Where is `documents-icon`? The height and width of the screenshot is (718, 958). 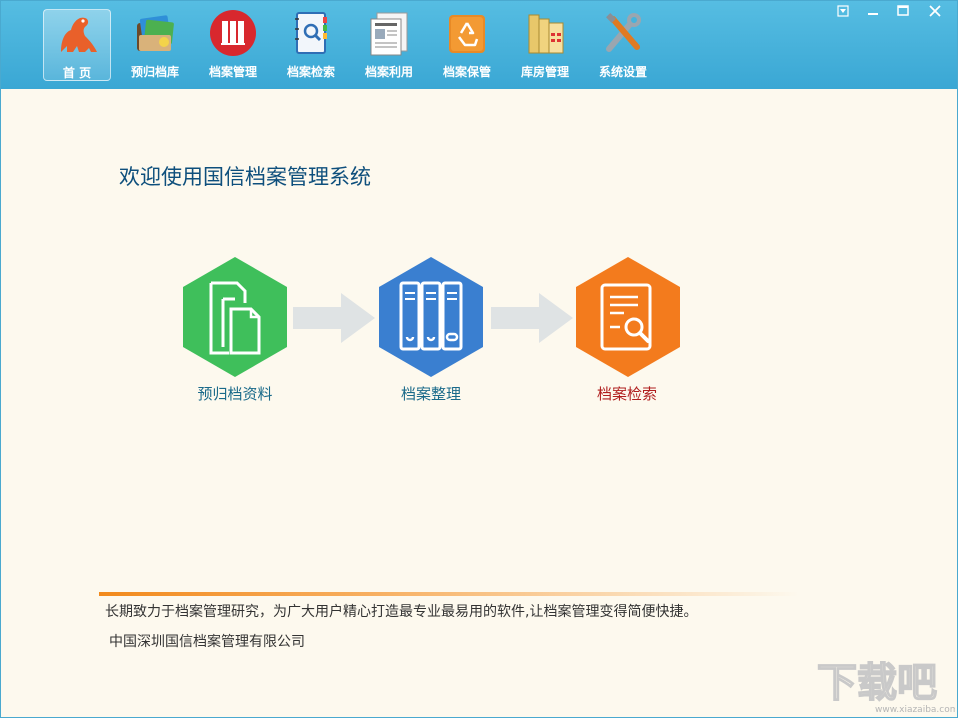 documents-icon is located at coordinates (235, 317).